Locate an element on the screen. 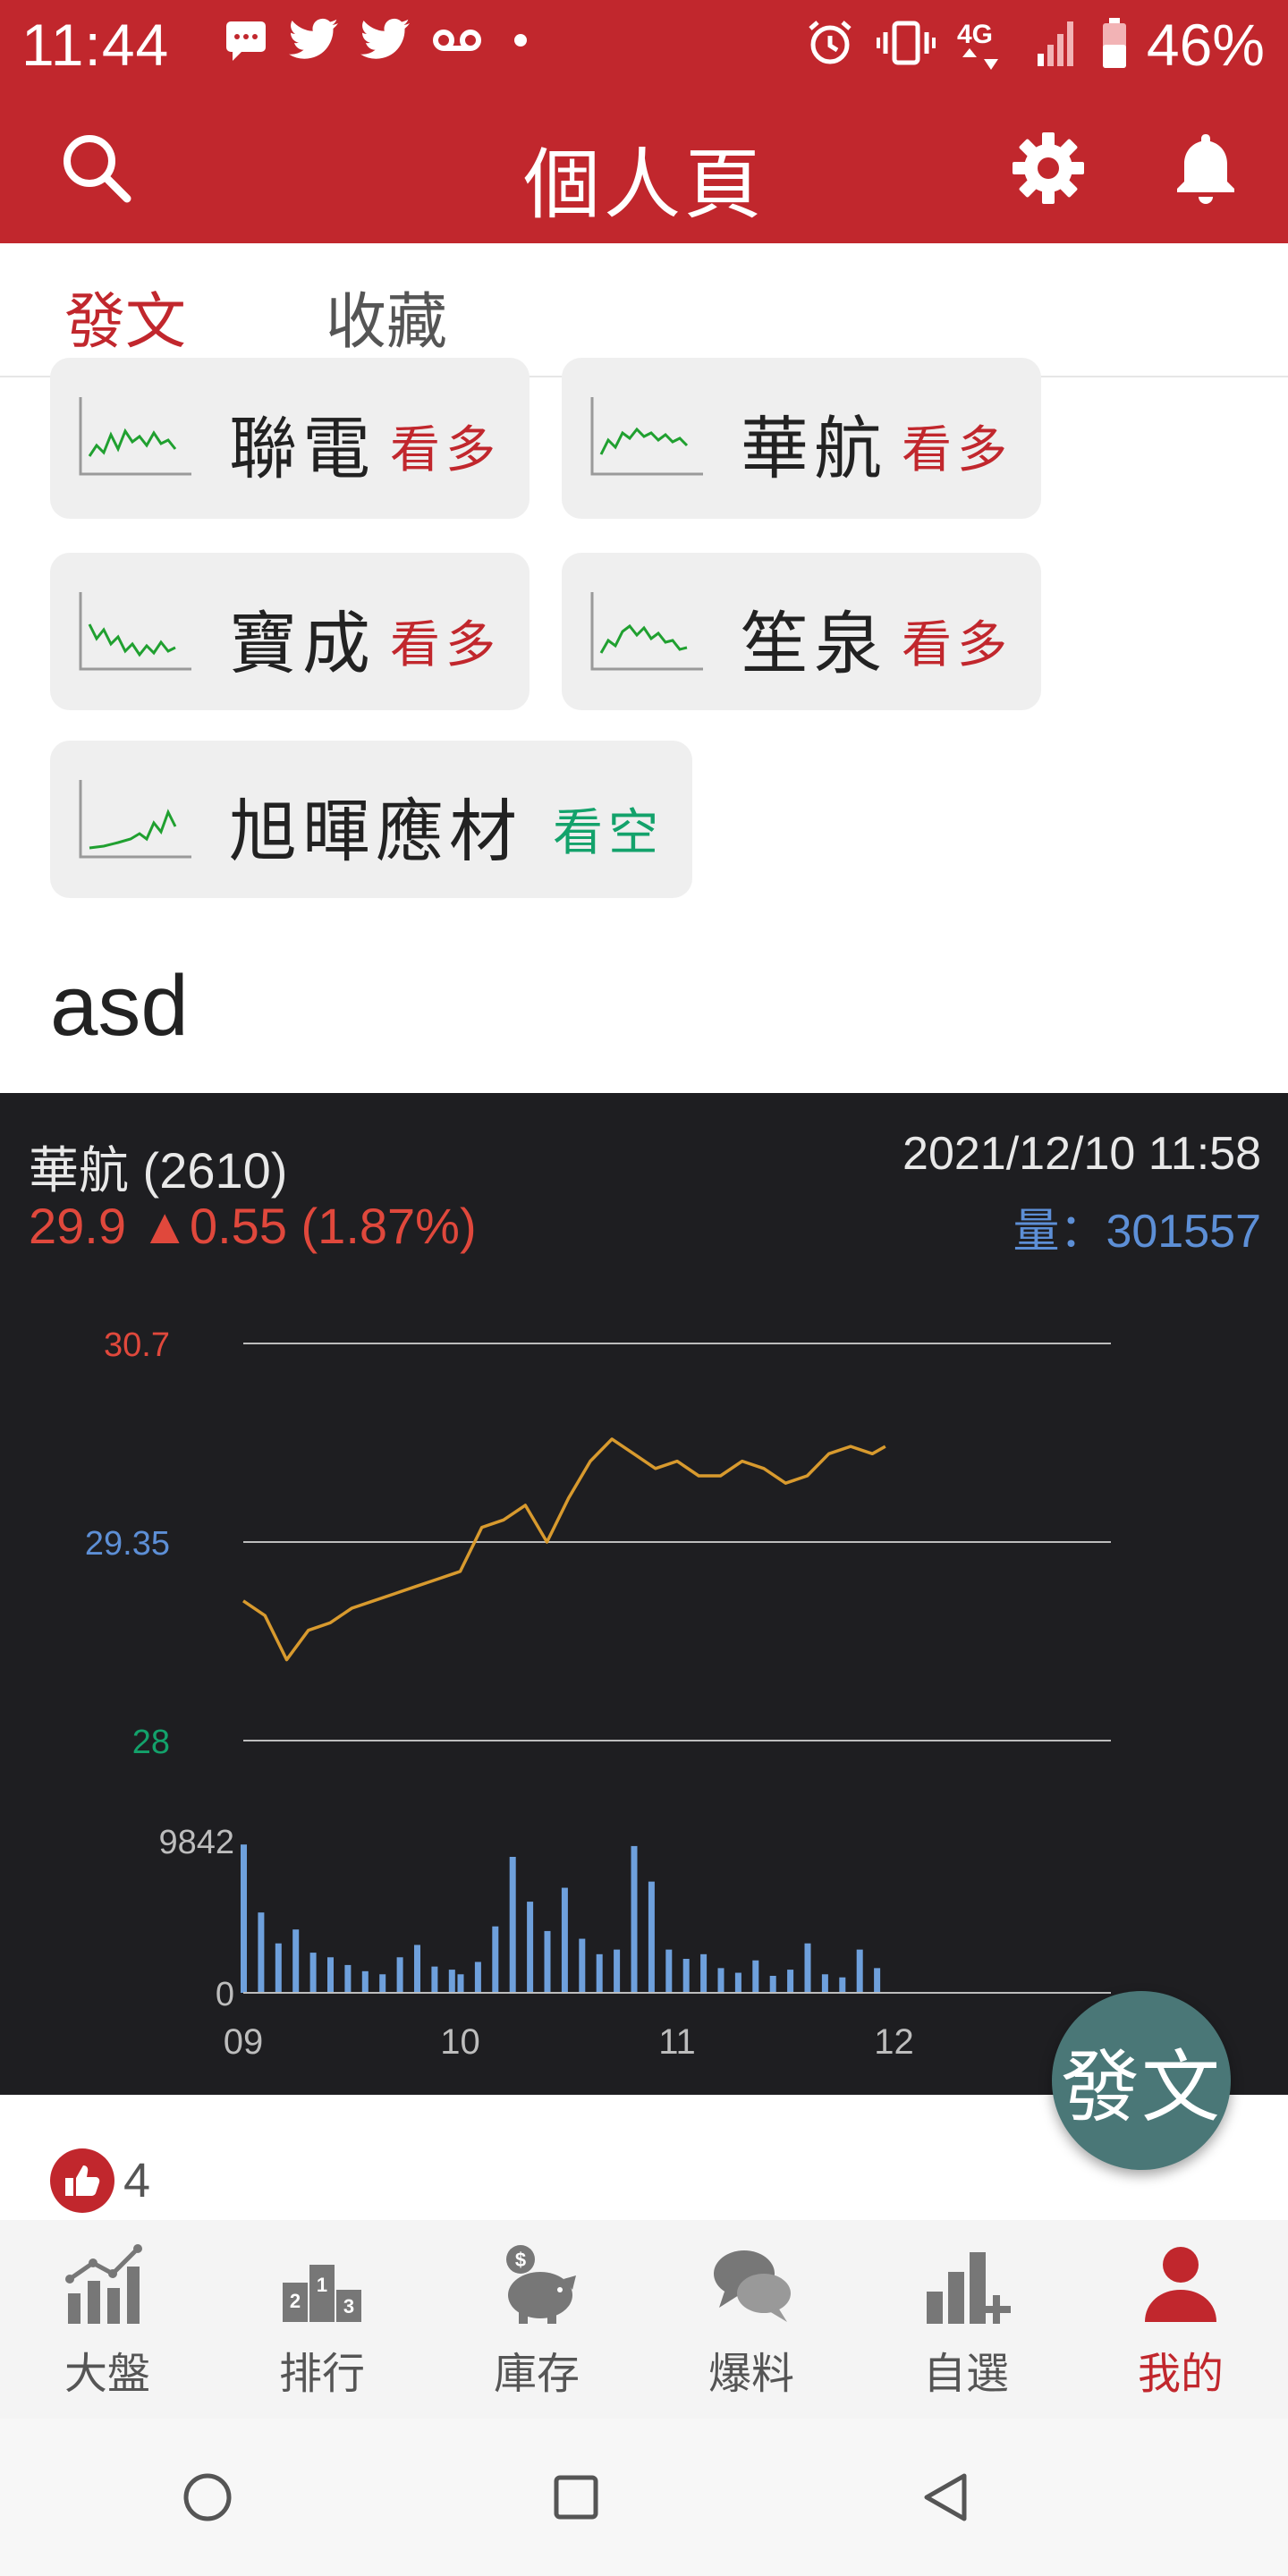  stock-name: 笙泉 is located at coordinates (814, 643).